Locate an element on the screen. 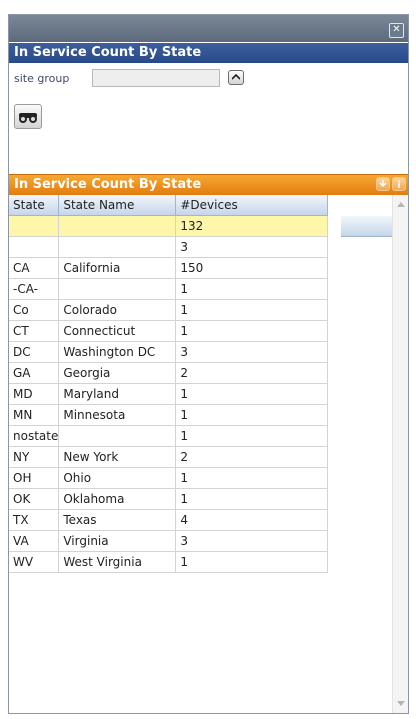 This screenshot has height=719, width=416. devices-cell: 132 is located at coordinates (252, 226).